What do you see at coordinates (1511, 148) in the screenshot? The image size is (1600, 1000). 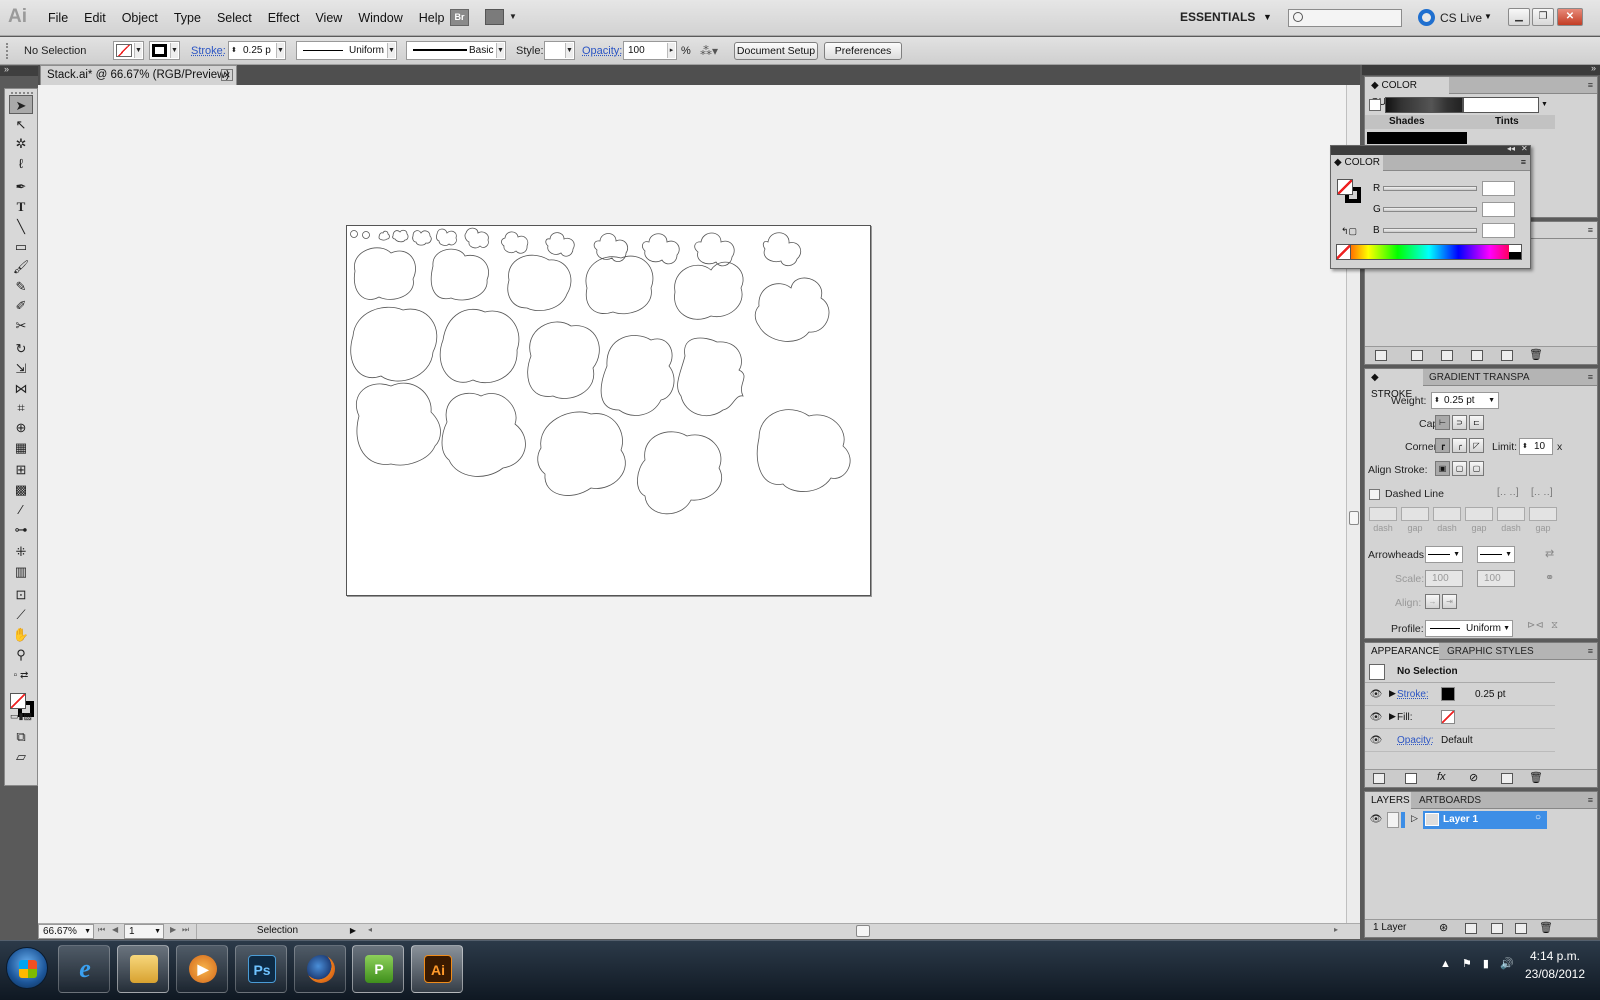 I see `collapse-icon: ◂◂` at bounding box center [1511, 148].